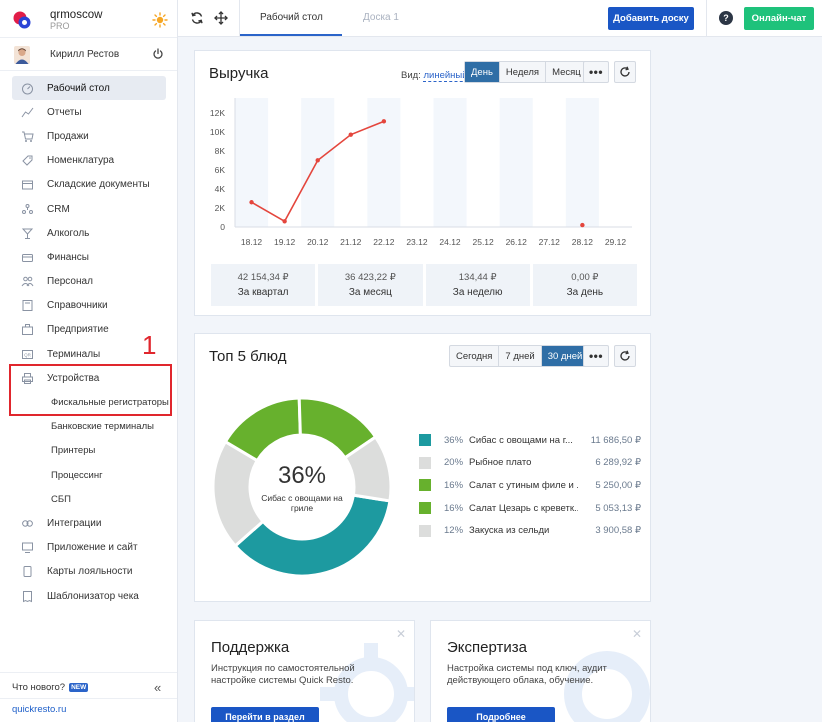  I want to click on legend-percent: 16%, so click(454, 508).